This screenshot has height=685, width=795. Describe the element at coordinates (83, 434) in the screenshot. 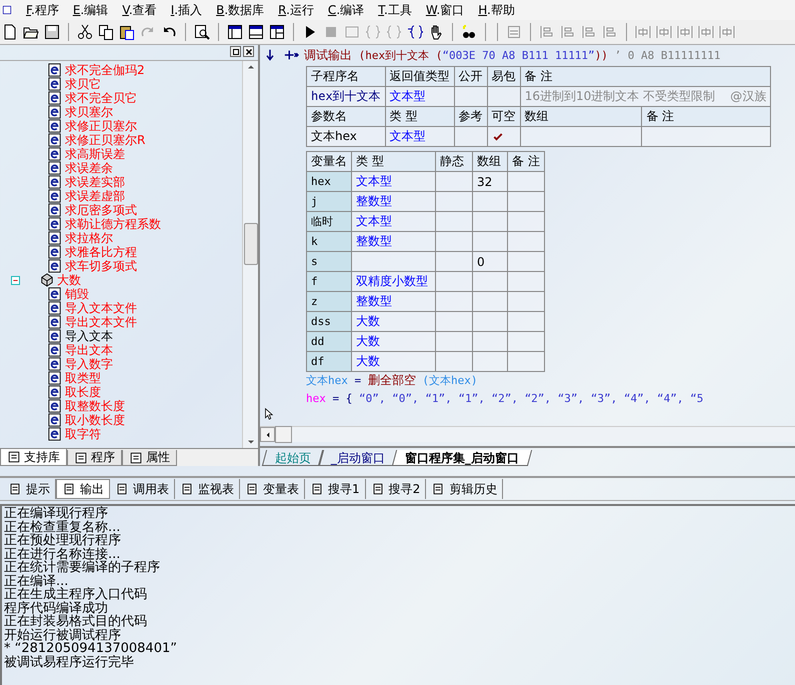

I see `function-name: 取字符` at that location.